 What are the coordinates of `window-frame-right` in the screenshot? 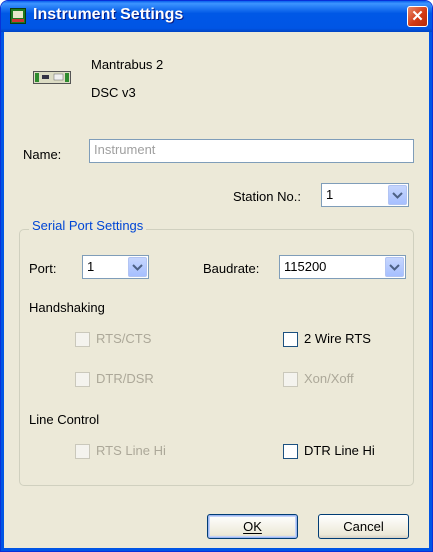 It's located at (430, 291).